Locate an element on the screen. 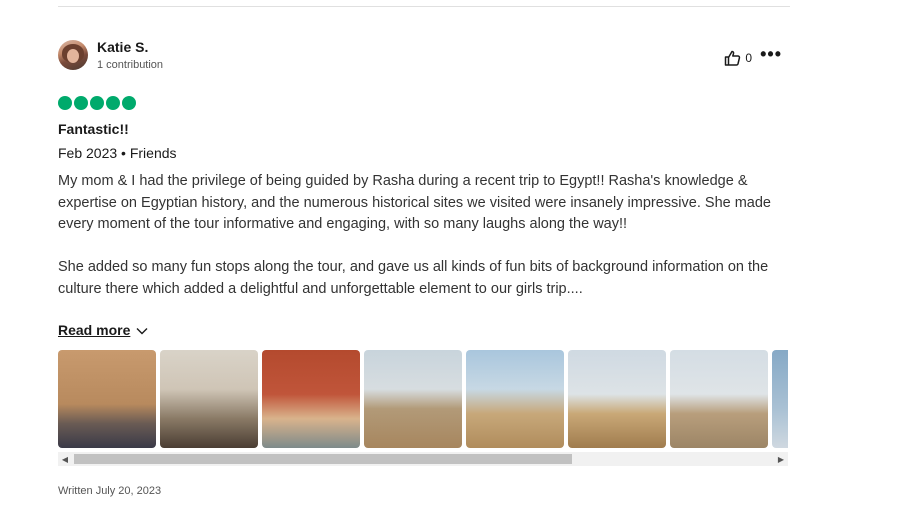  review-header: Katie S. 1 contribution 0 ••• is located at coordinates (424, 56).